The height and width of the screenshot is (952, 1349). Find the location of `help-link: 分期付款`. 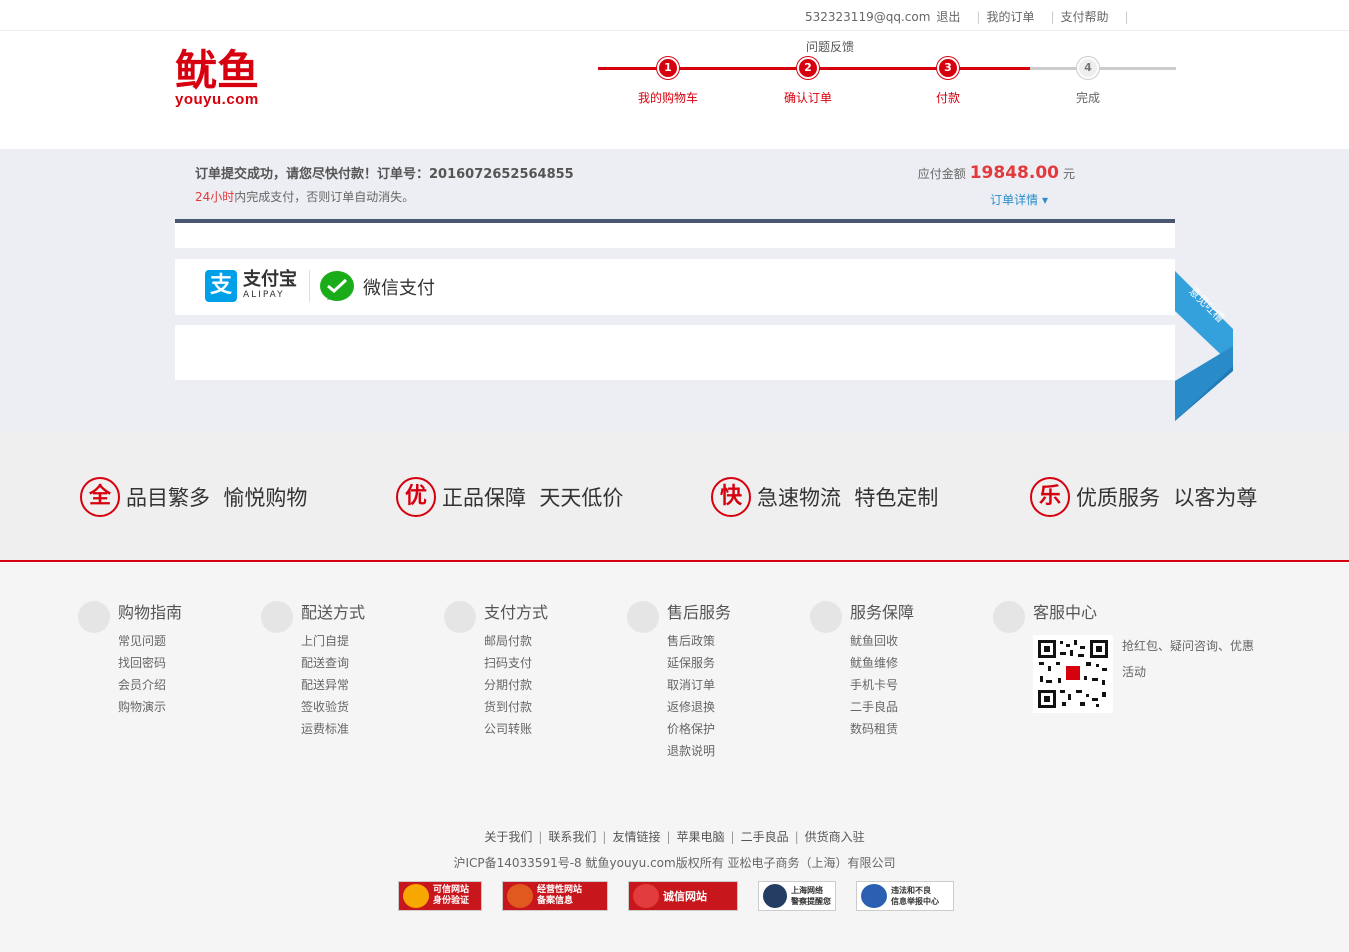

help-link: 分期付款 is located at coordinates (516, 685).